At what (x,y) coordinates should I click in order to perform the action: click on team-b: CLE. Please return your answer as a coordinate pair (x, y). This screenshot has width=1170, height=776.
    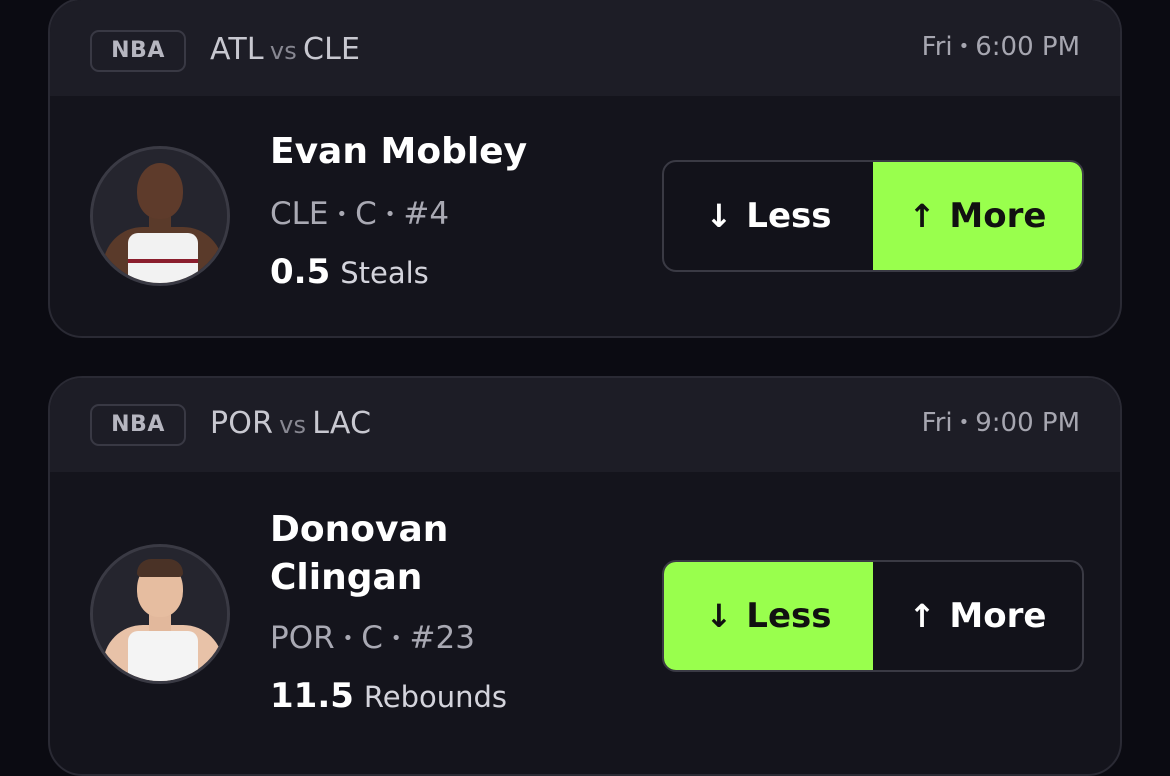
    Looking at the image, I should click on (331, 49).